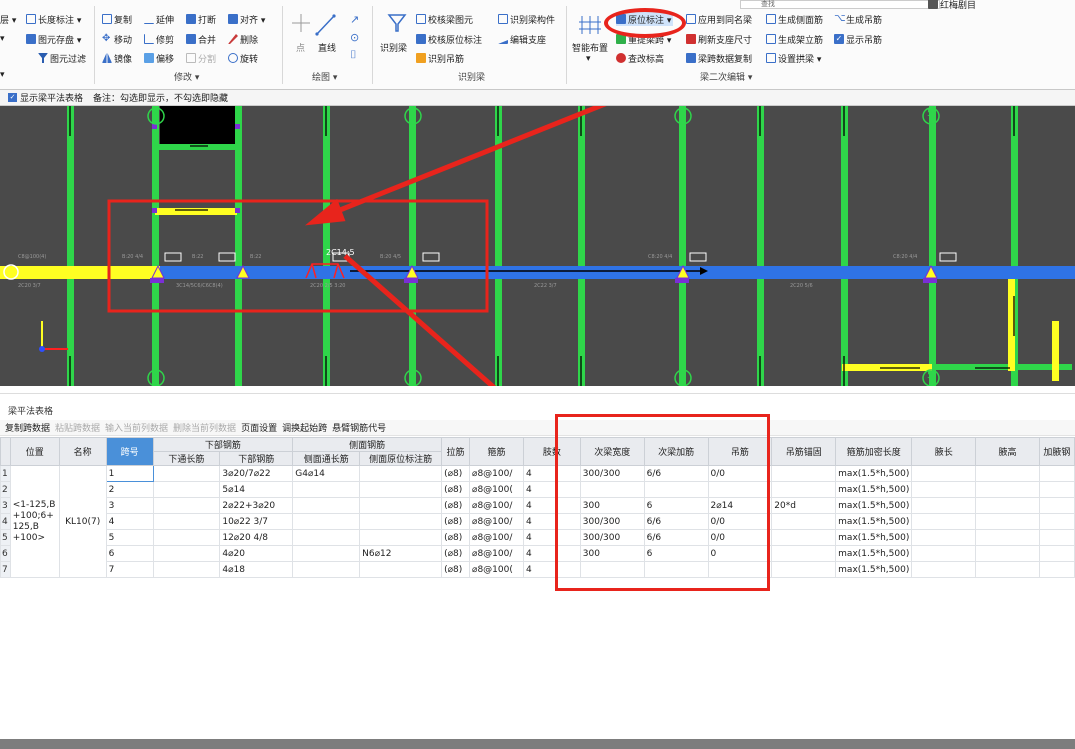  Describe the element at coordinates (223, 444) in the screenshot. I see `header-bottom-bar: 下部钢筋` at that location.